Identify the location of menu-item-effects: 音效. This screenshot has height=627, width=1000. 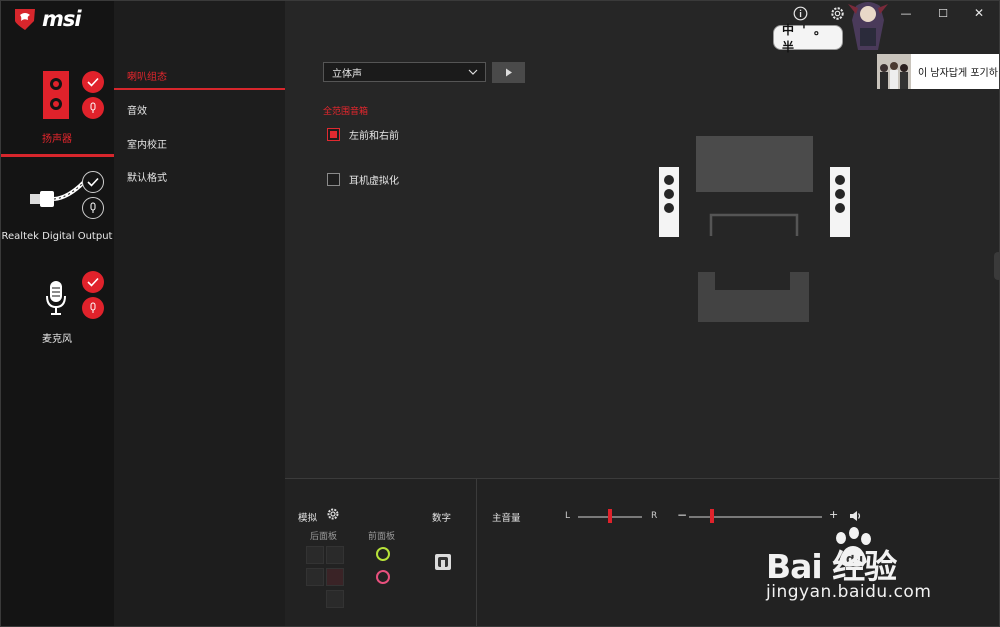
(137, 109).